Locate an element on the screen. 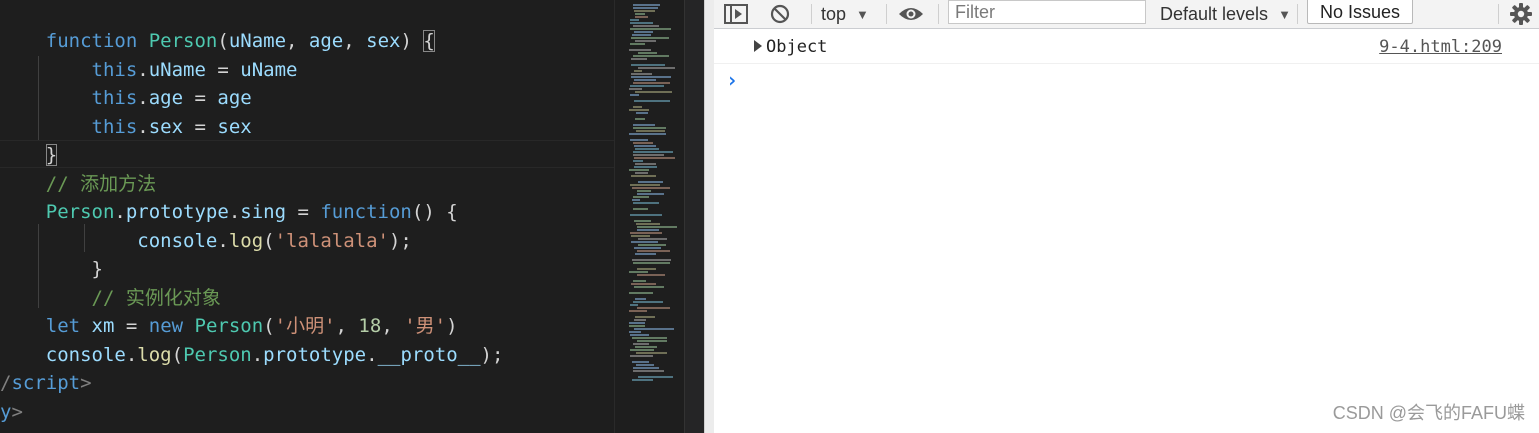 The image size is (1539, 433). code-line: console.log(Person.prototype.__proto__); is located at coordinates (252, 355).